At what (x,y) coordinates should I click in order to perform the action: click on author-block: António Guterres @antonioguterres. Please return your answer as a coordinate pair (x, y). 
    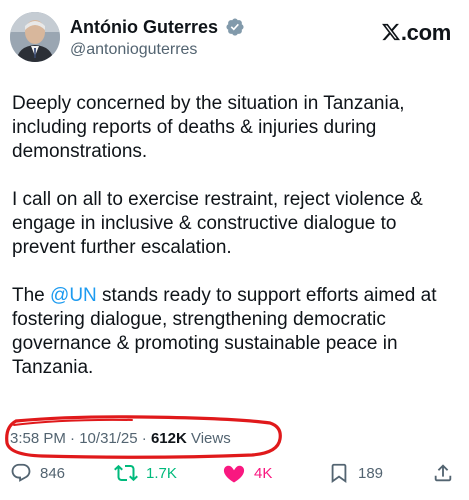
    Looking at the image, I should click on (157, 38).